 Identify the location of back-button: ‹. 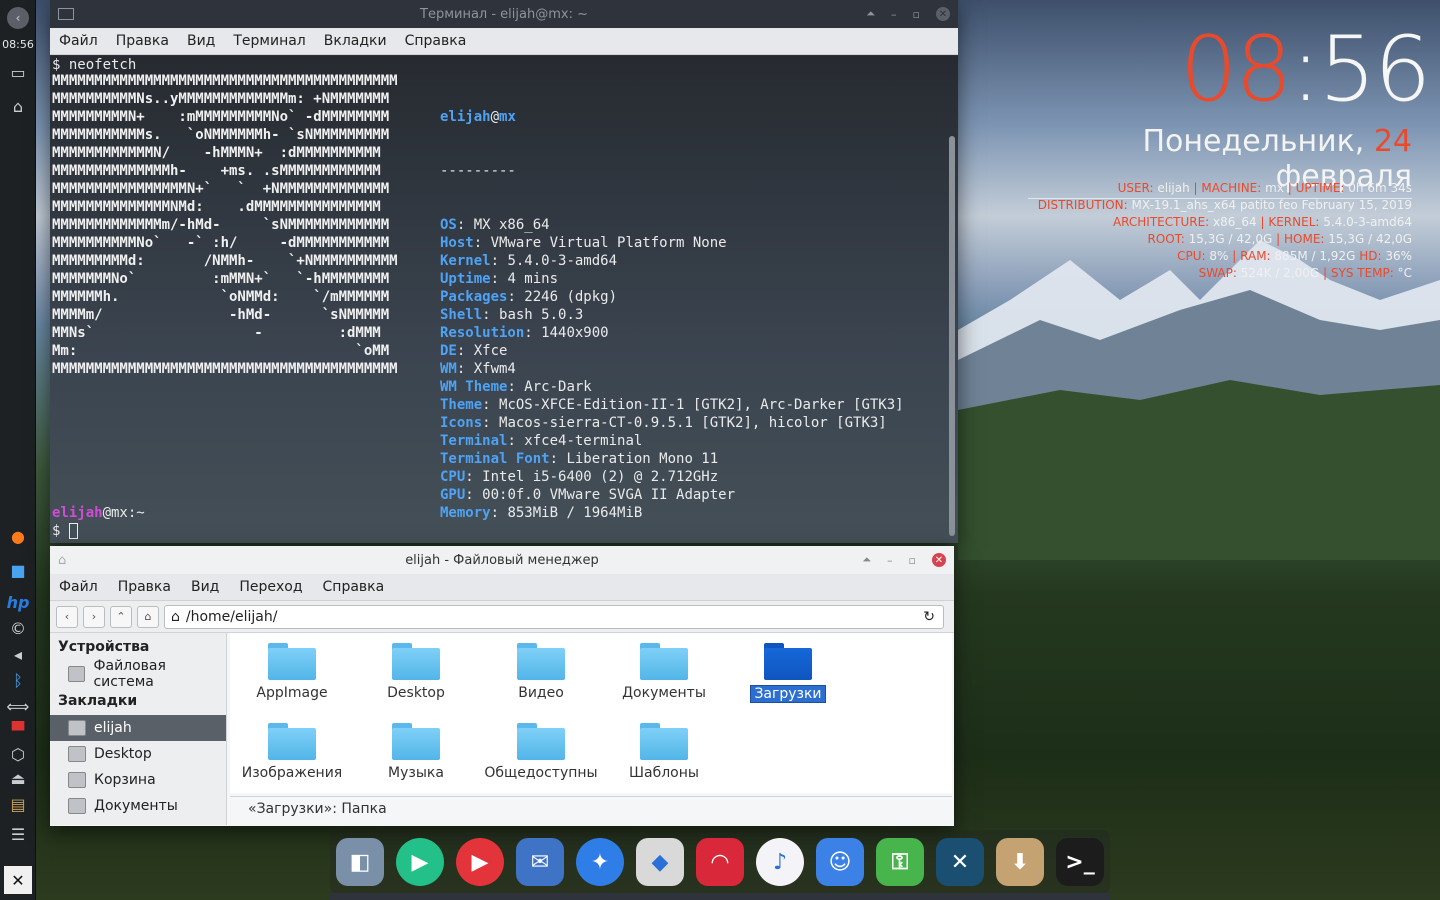
(67, 616).